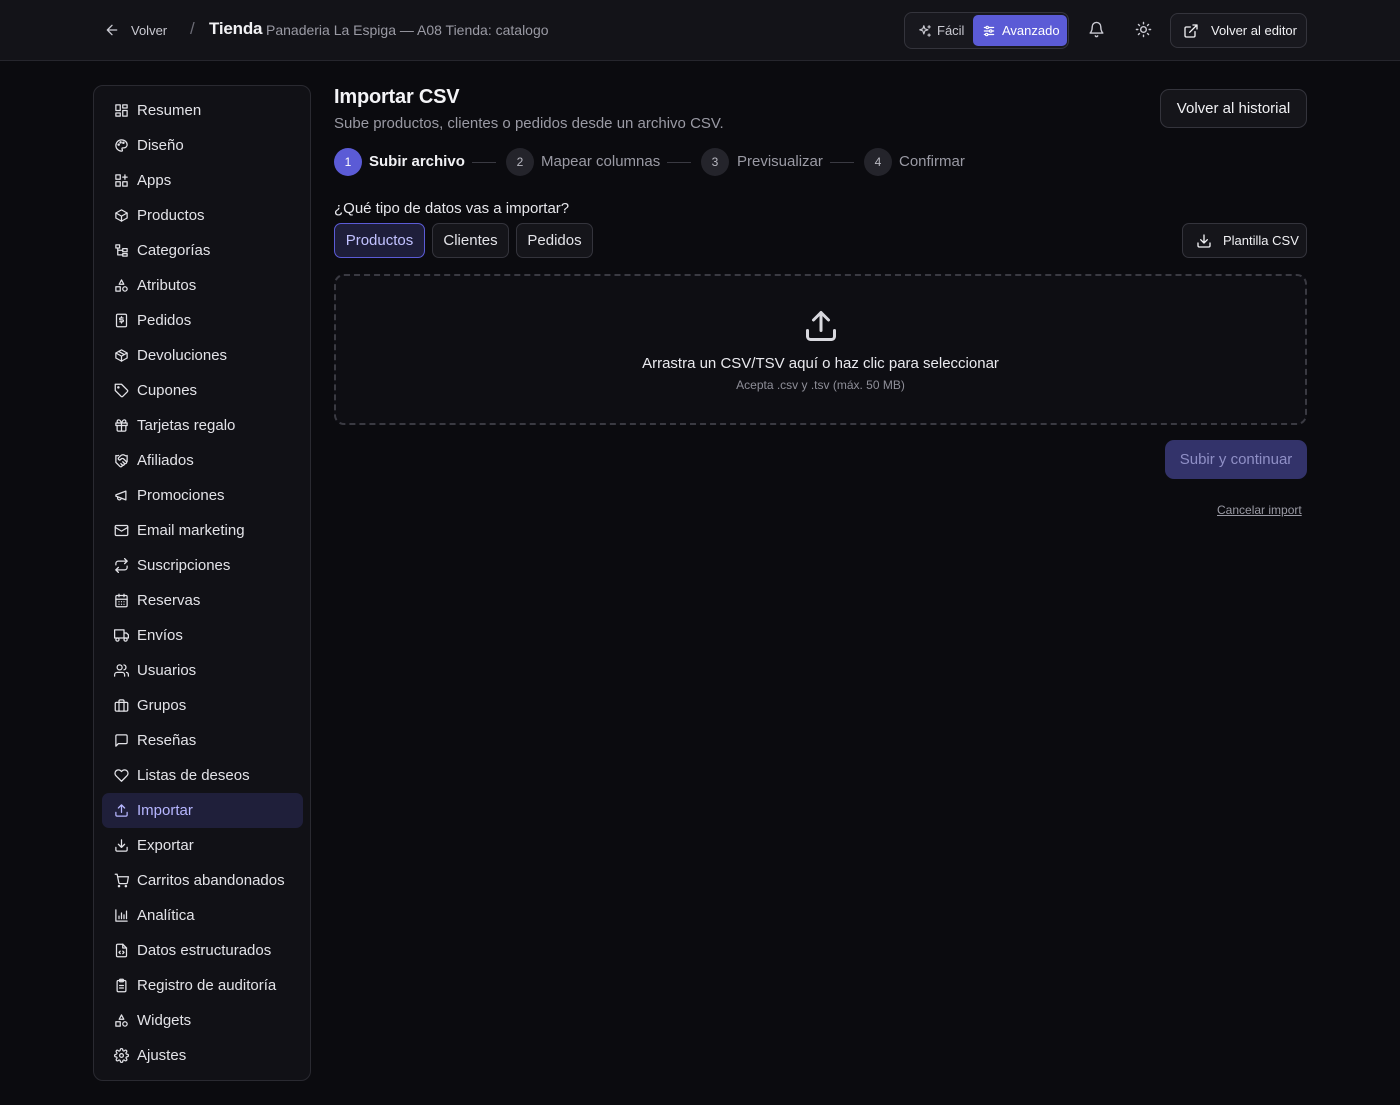 The image size is (1400, 1105). Describe the element at coordinates (202, 145) in the screenshot. I see `sidebar-item-diseno: Diseño` at that location.